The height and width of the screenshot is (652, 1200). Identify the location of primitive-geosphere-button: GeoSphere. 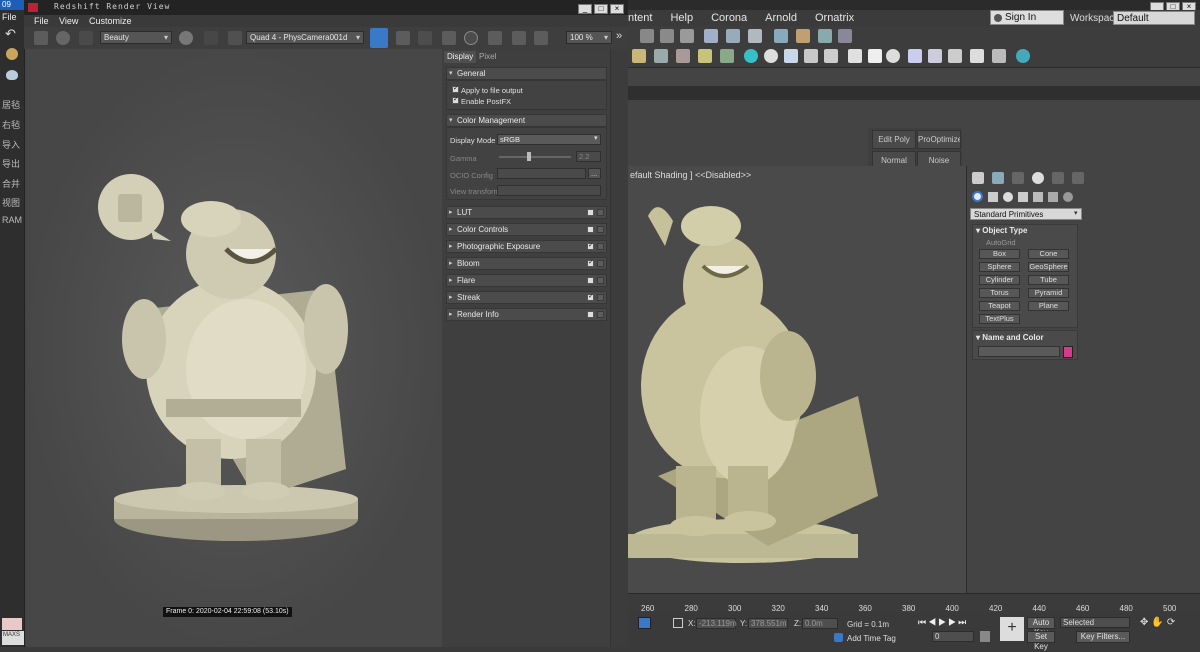
(1048, 267).